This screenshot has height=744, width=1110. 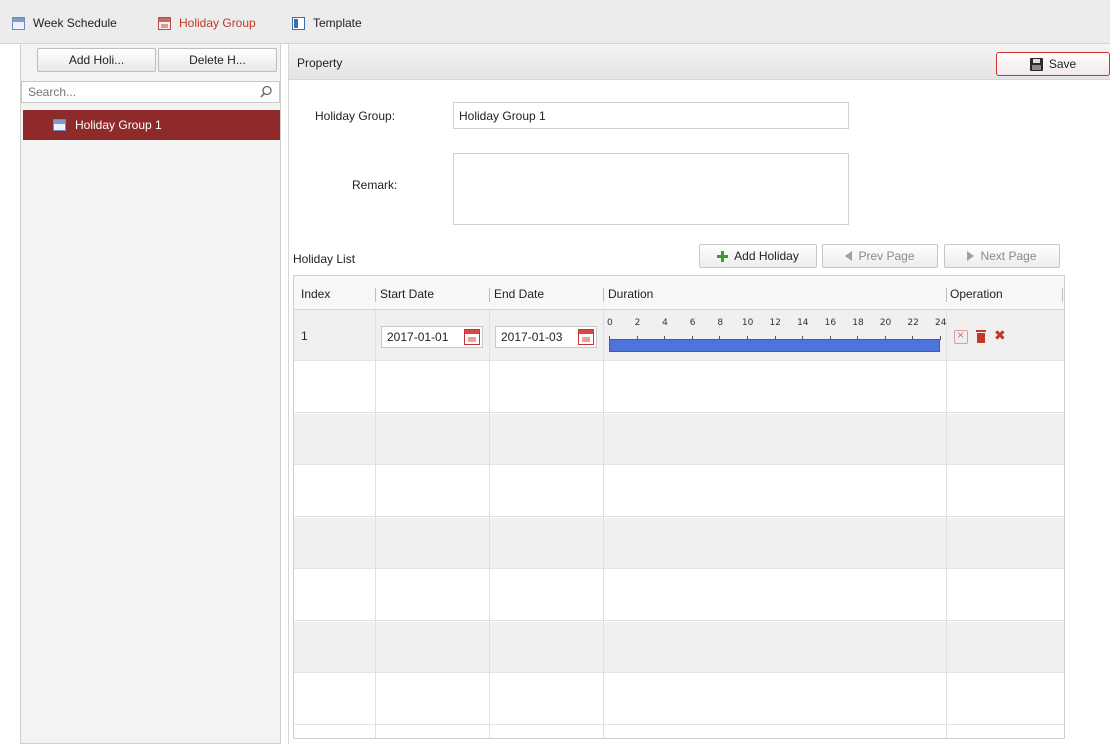 I want to click on remark-field, so click(x=651, y=189).